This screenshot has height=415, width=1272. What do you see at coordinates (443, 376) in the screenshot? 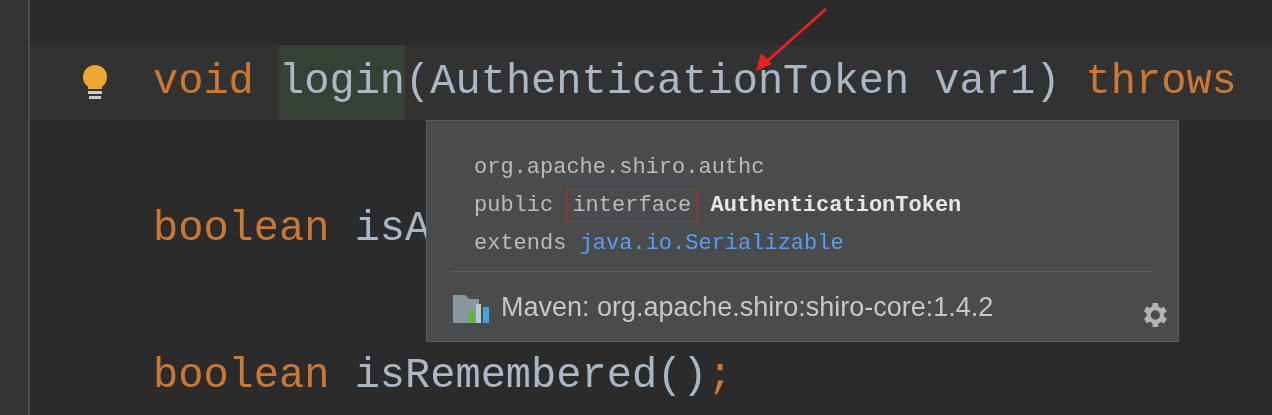
I see `code-line: boolean isRemembered();` at bounding box center [443, 376].